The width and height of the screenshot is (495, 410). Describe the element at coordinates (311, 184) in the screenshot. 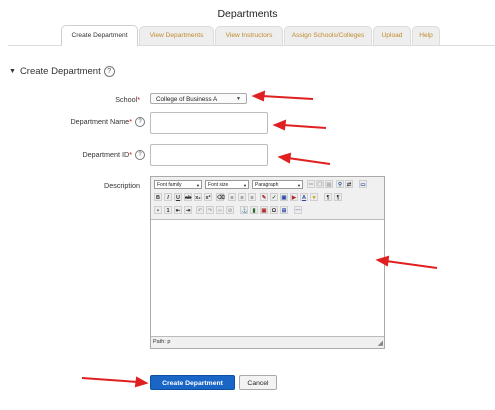

I see `cut-icon: ✂` at that location.